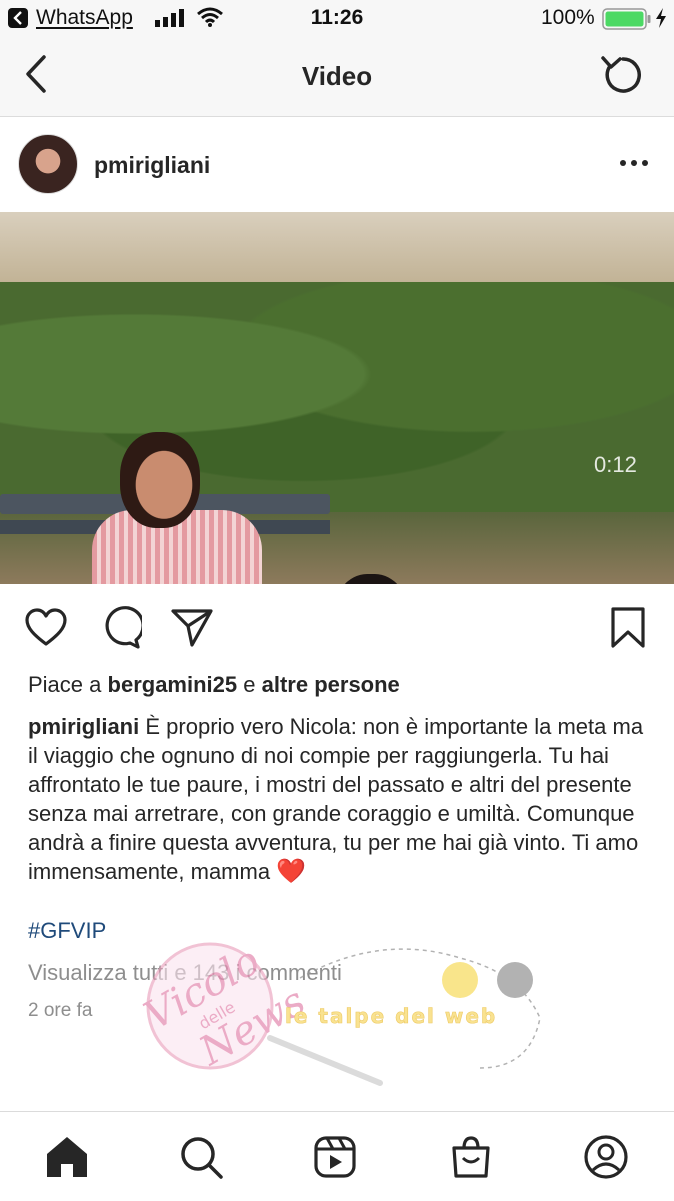 The image size is (674, 1201). I want to click on likes-joiner: e, so click(249, 684).